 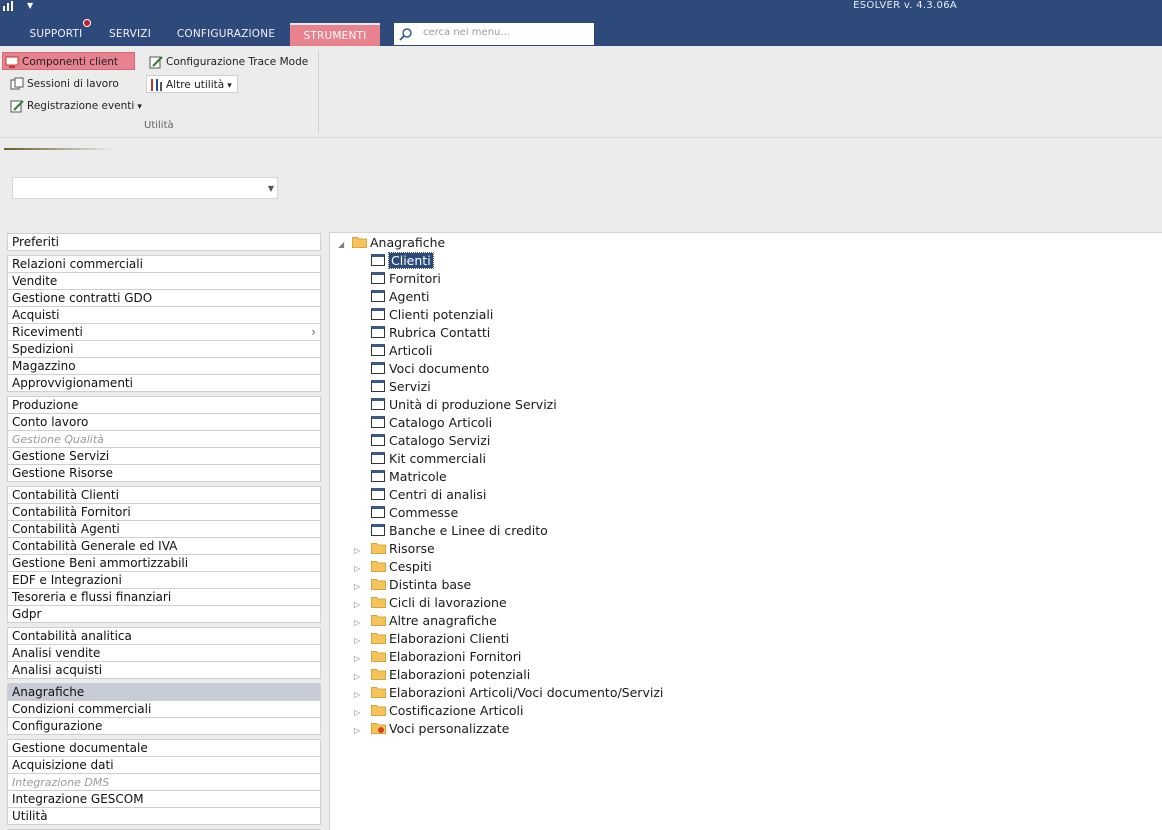 I want to click on menu-item: Contabilità analitica, so click(x=164, y=636).